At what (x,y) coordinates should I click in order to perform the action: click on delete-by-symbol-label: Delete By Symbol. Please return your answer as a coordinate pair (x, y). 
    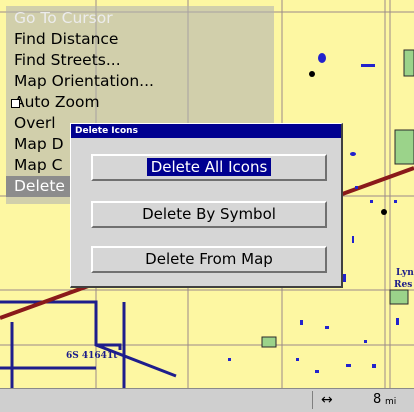
    Looking at the image, I should click on (209, 214).